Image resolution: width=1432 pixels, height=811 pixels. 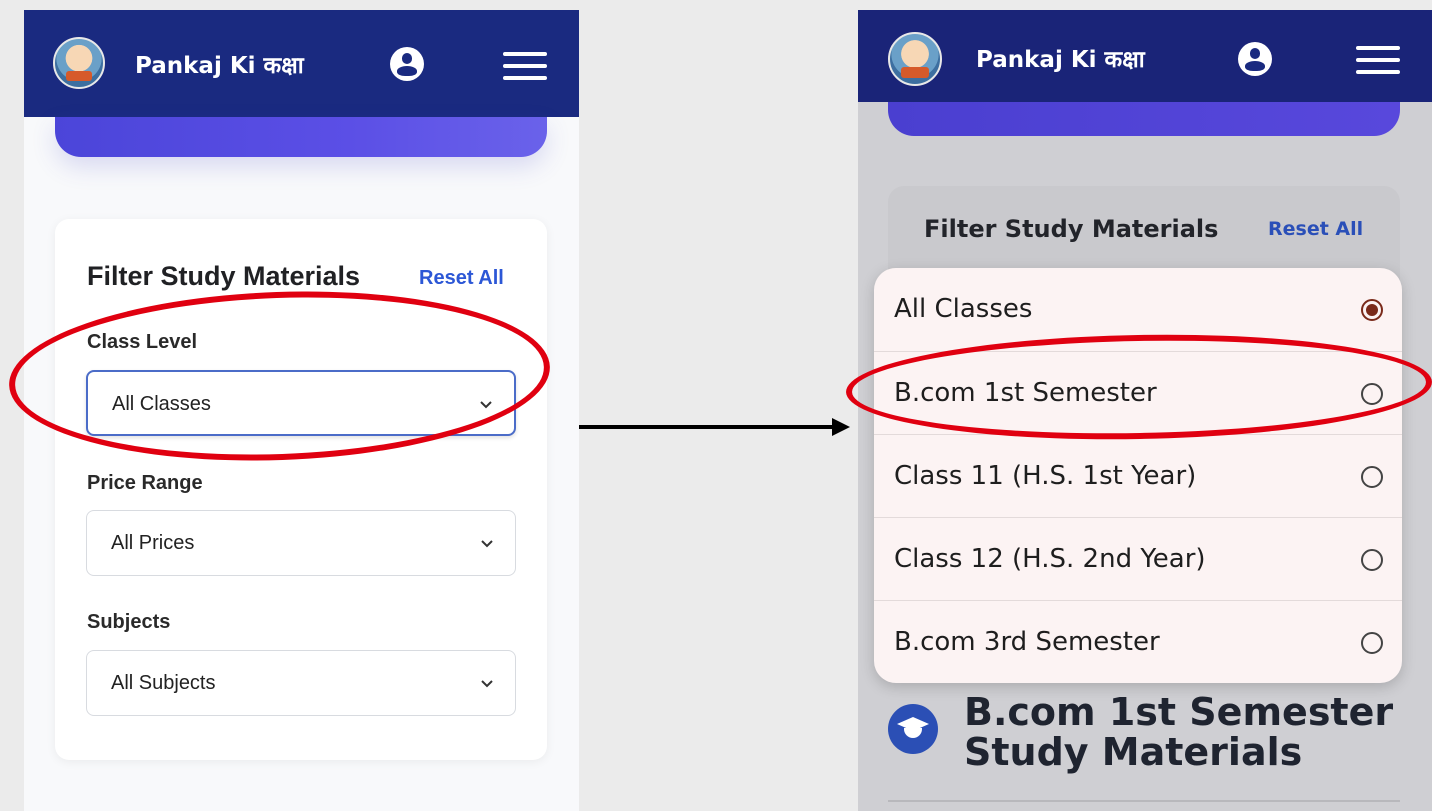 What do you see at coordinates (301, 683) in the screenshot?
I see `subjects-select: All Subjects` at bounding box center [301, 683].